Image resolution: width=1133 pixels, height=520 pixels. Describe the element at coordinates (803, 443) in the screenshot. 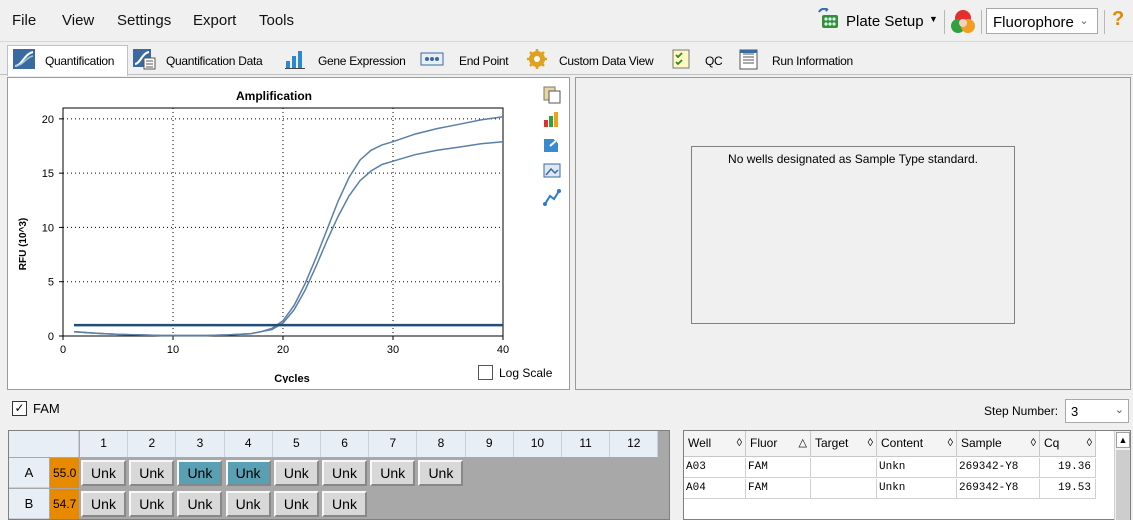

I see `sort-icon: △` at that location.